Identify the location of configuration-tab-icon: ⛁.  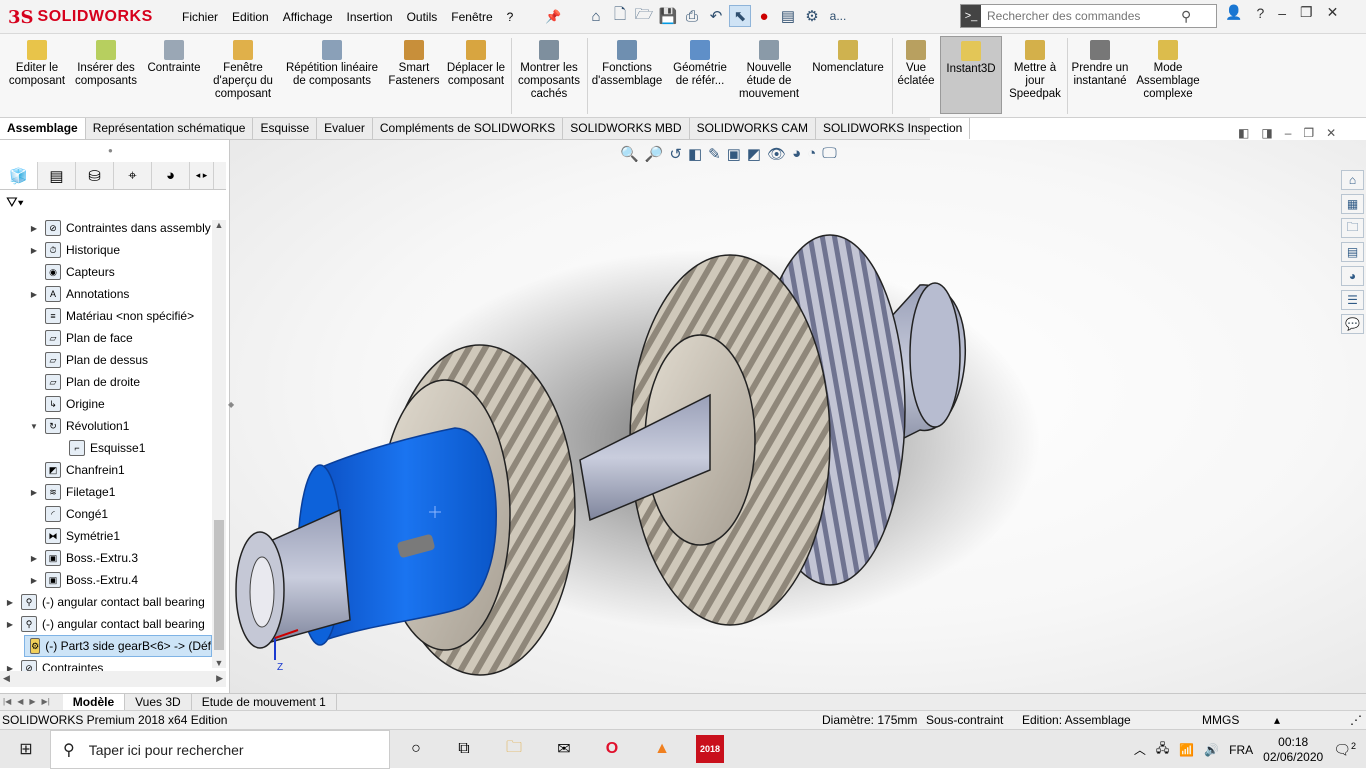
(95, 175).